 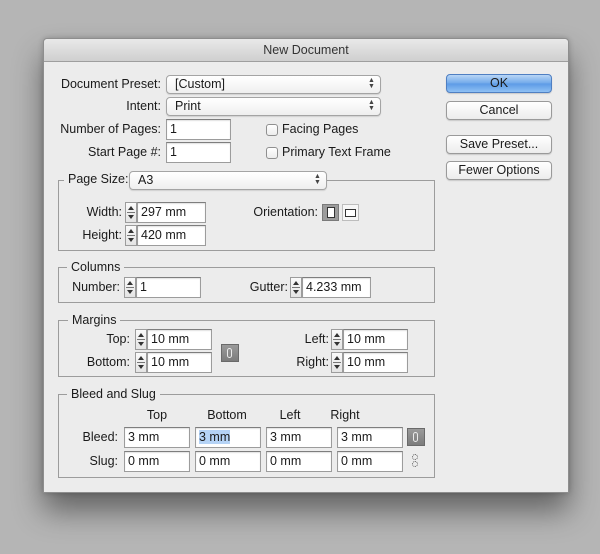 I want to click on margins-link-button, so click(x=230, y=353).